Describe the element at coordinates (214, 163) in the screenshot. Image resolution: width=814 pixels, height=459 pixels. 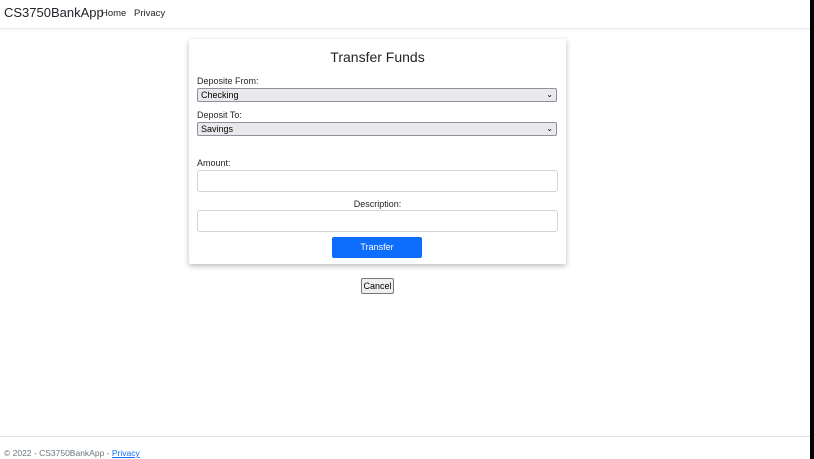
I see `amount-label: Amount:` at that location.